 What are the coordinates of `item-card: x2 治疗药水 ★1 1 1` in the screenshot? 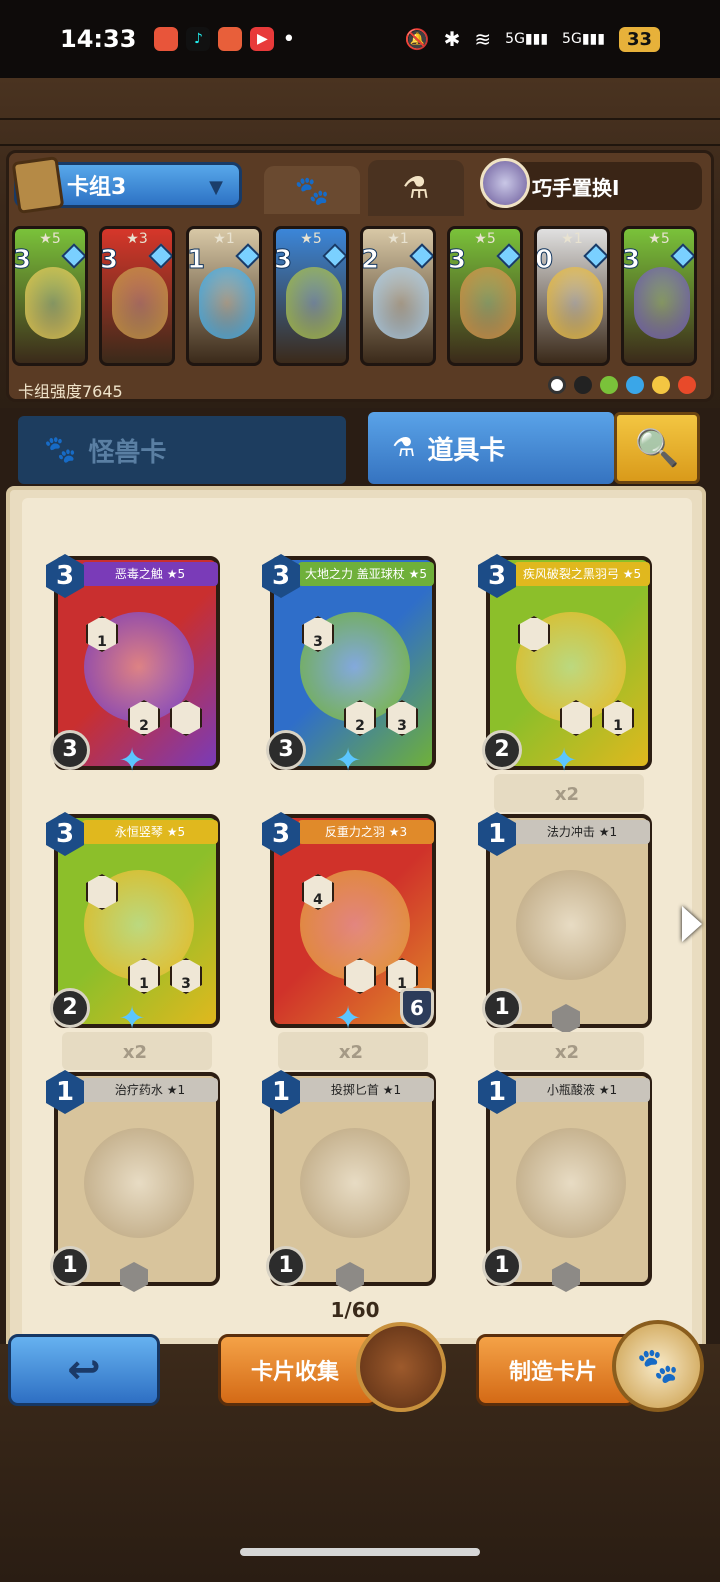 It's located at (133, 1162).